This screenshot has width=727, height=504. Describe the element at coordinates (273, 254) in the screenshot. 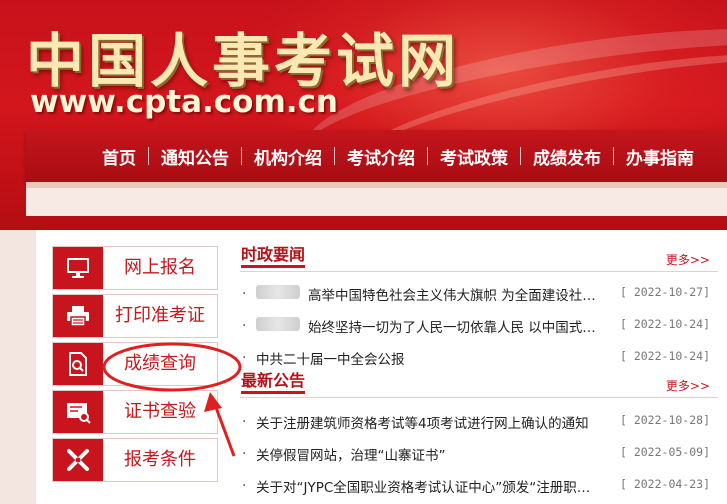

I see `section-title: 时政要闻` at that location.